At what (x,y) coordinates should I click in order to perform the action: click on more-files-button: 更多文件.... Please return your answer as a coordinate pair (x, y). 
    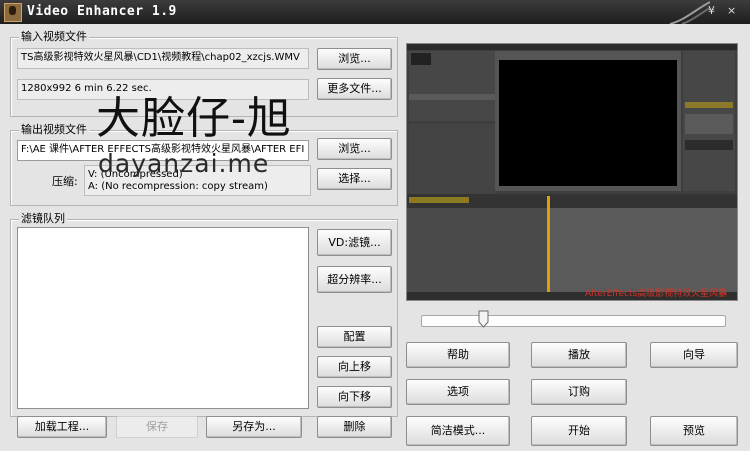
    Looking at the image, I should click on (354, 89).